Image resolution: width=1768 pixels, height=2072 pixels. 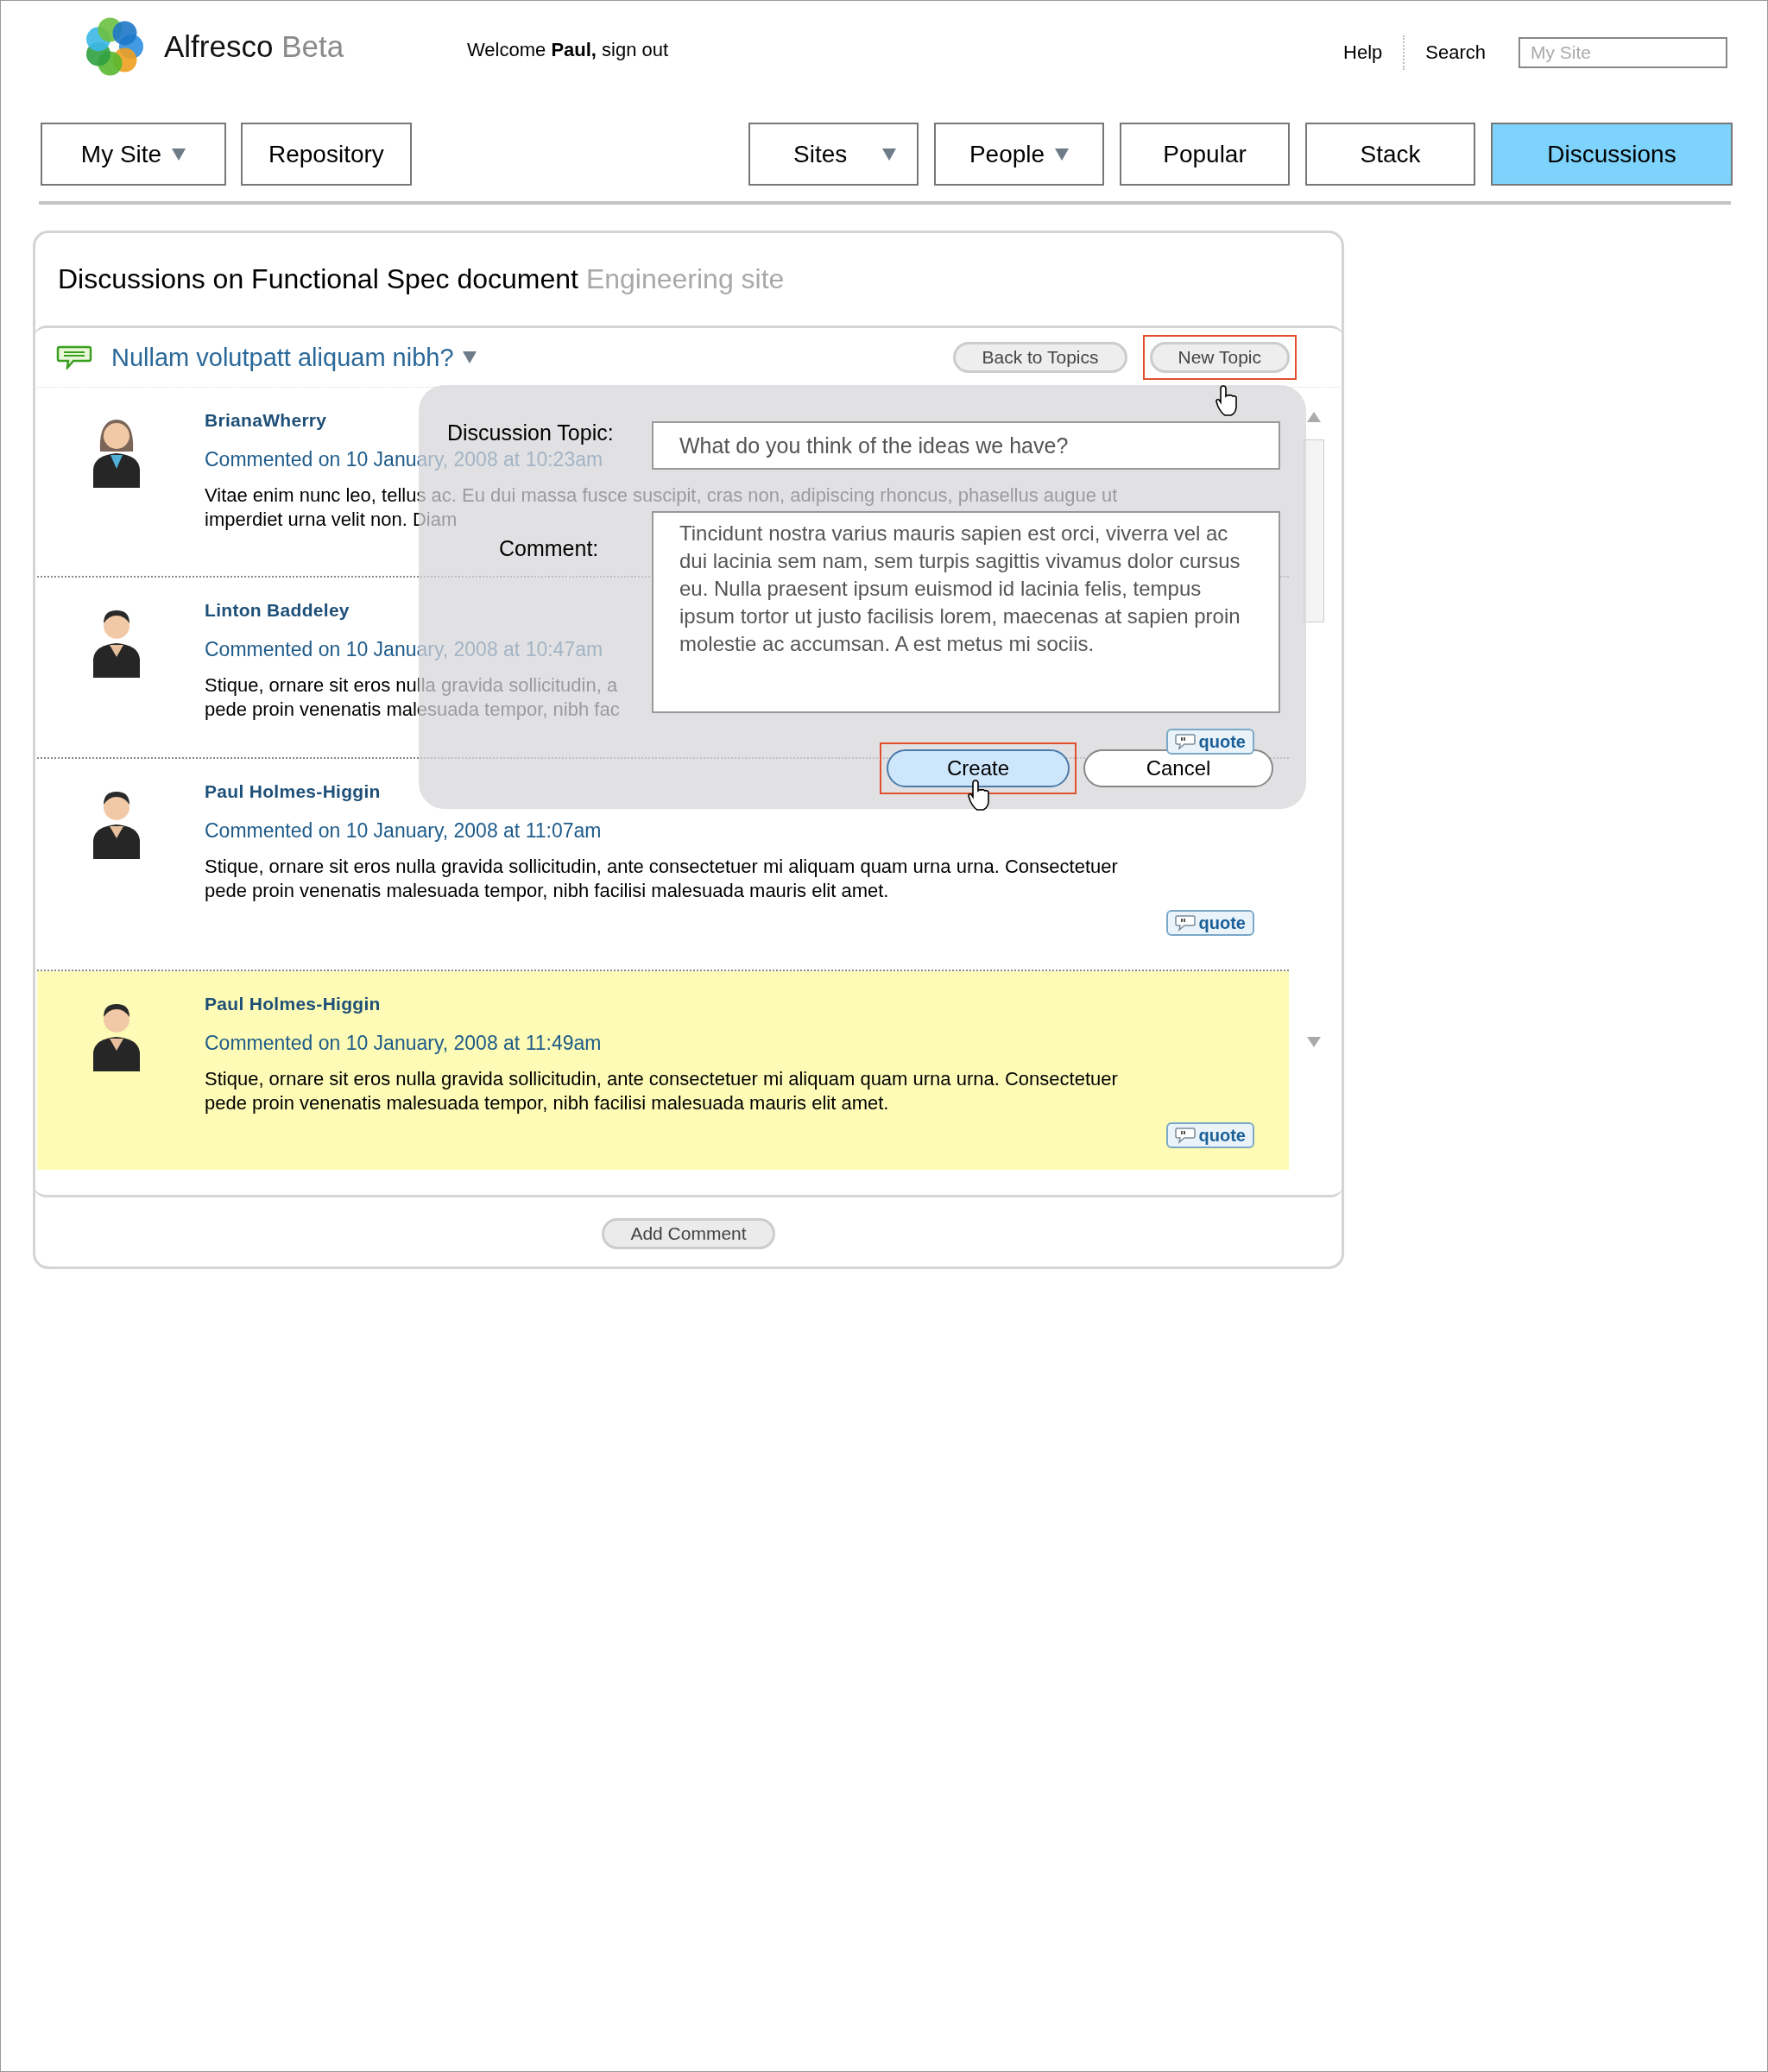 I want to click on scroll-up-icon, so click(x=1314, y=417).